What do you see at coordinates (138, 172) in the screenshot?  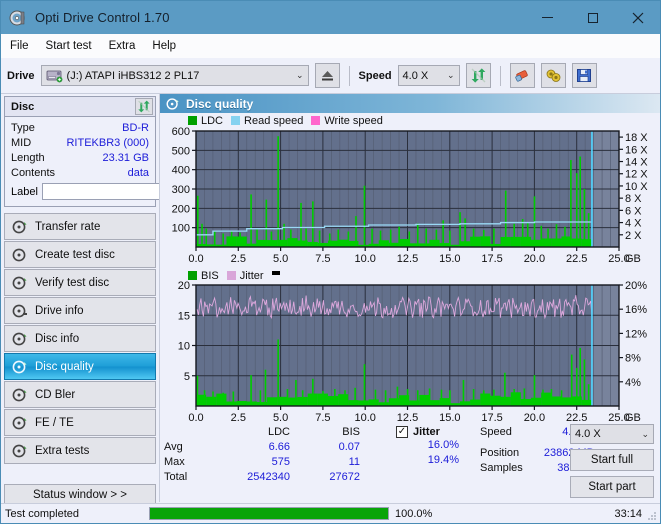 I see `disc-value-contents: data` at bounding box center [138, 172].